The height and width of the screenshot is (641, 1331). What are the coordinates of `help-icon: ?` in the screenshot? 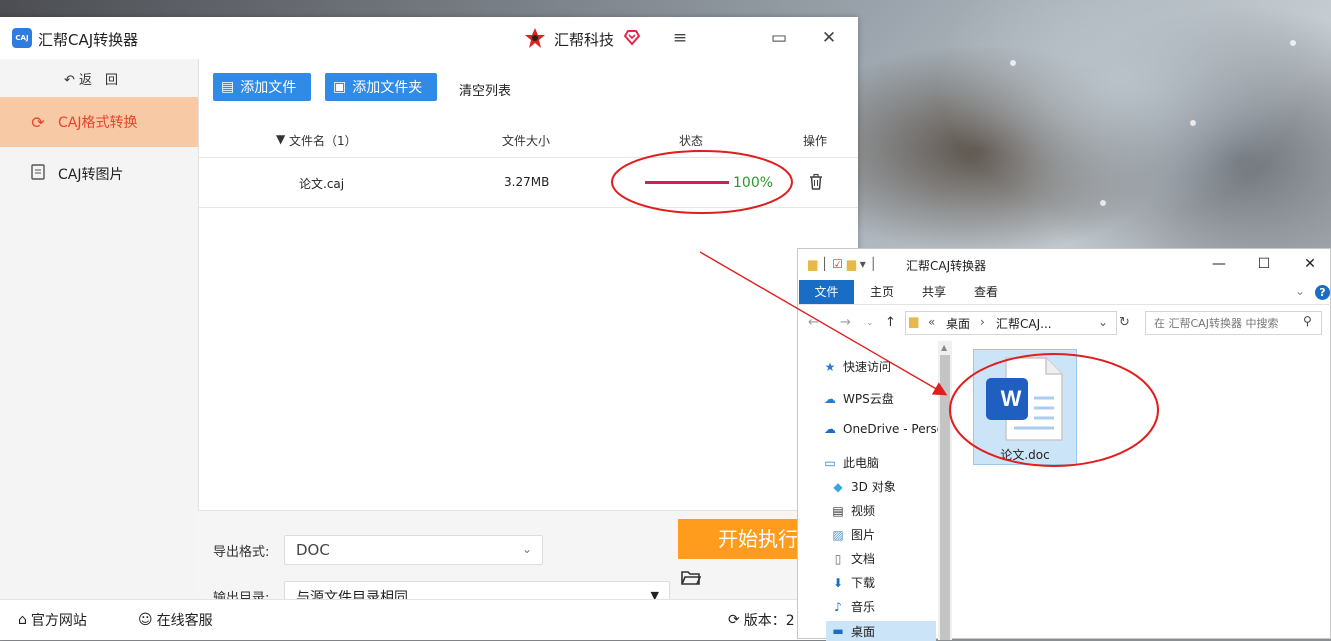 It's located at (1322, 292).